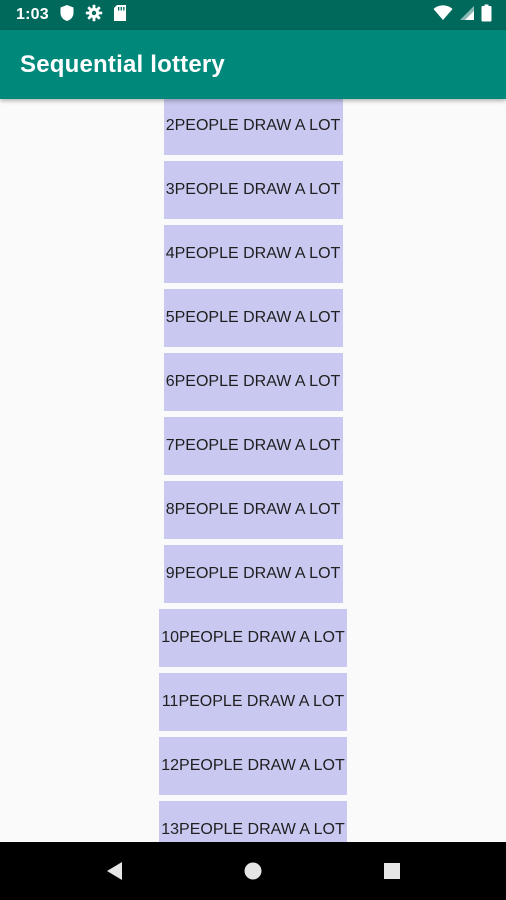 This screenshot has height=900, width=506. What do you see at coordinates (486, 15) in the screenshot?
I see `battery-icon` at bounding box center [486, 15].